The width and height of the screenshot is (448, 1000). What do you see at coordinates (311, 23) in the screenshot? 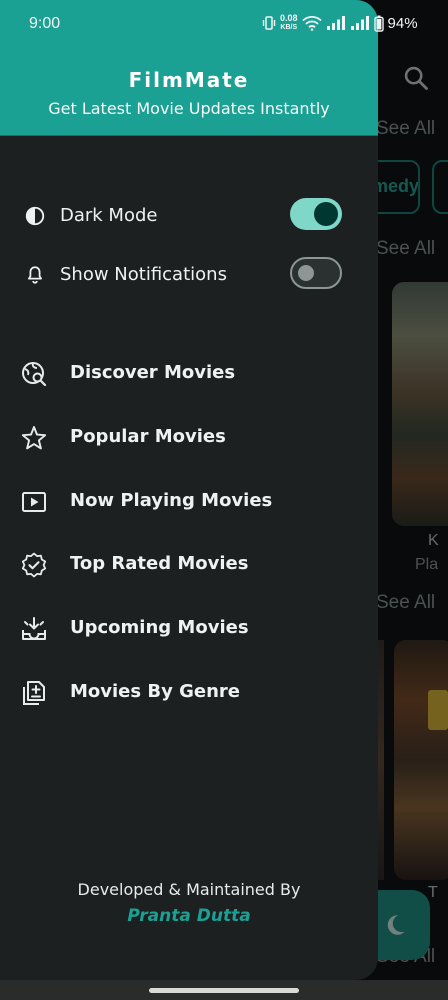
I see `wifi-icon` at bounding box center [311, 23].